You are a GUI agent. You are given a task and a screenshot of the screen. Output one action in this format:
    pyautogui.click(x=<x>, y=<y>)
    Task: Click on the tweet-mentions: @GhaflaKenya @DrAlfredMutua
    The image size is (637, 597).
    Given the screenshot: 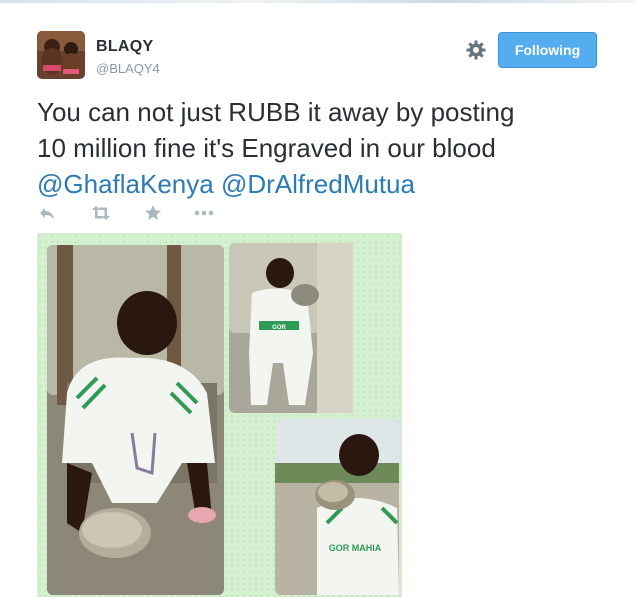 What is the action you would take?
    pyautogui.click(x=327, y=184)
    